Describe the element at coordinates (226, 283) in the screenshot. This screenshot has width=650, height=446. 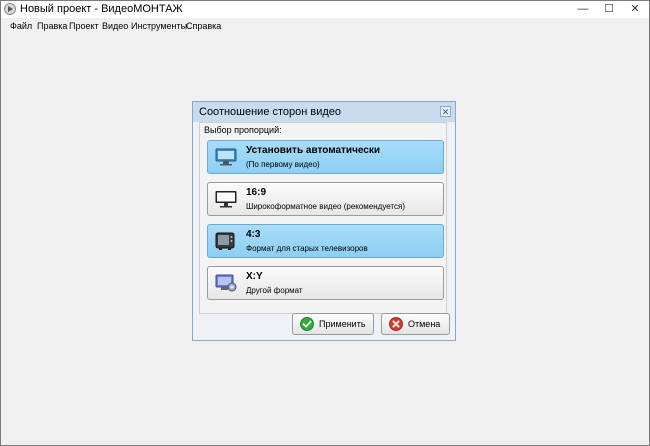
I see `custom-format-icon` at that location.